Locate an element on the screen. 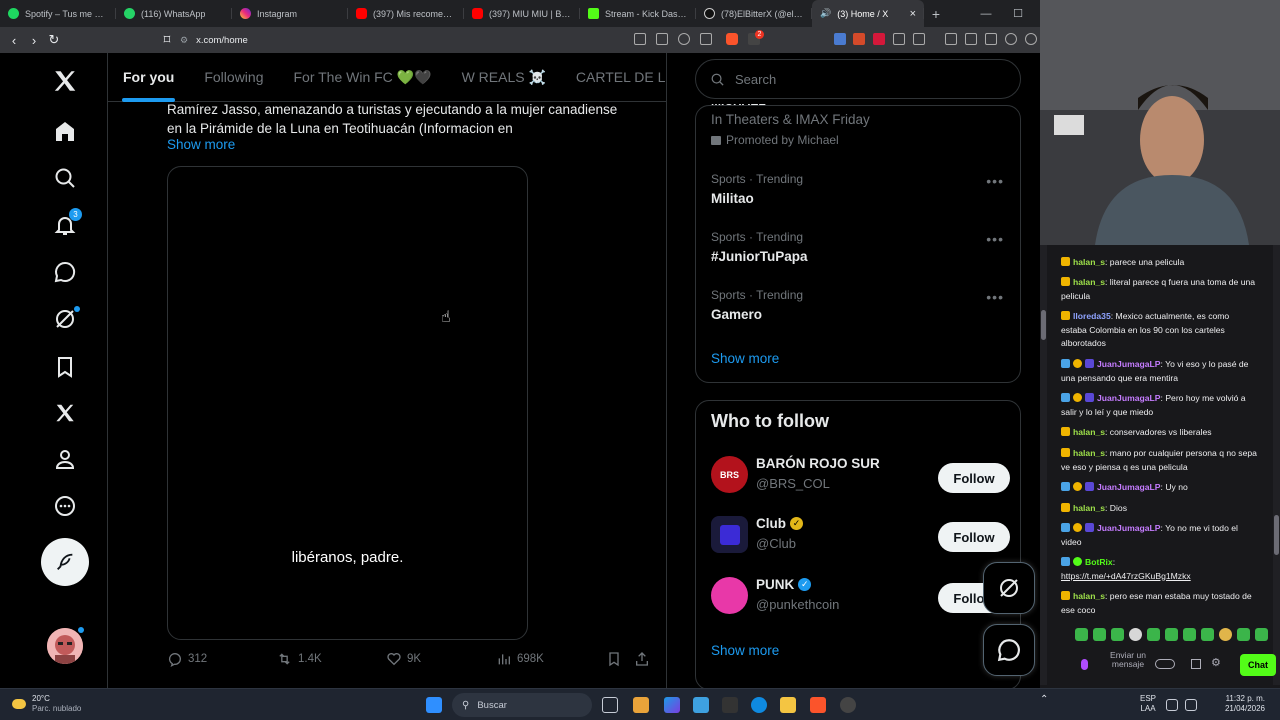 The width and height of the screenshot is (1280, 720). reply-button: 312 is located at coordinates (187, 659).